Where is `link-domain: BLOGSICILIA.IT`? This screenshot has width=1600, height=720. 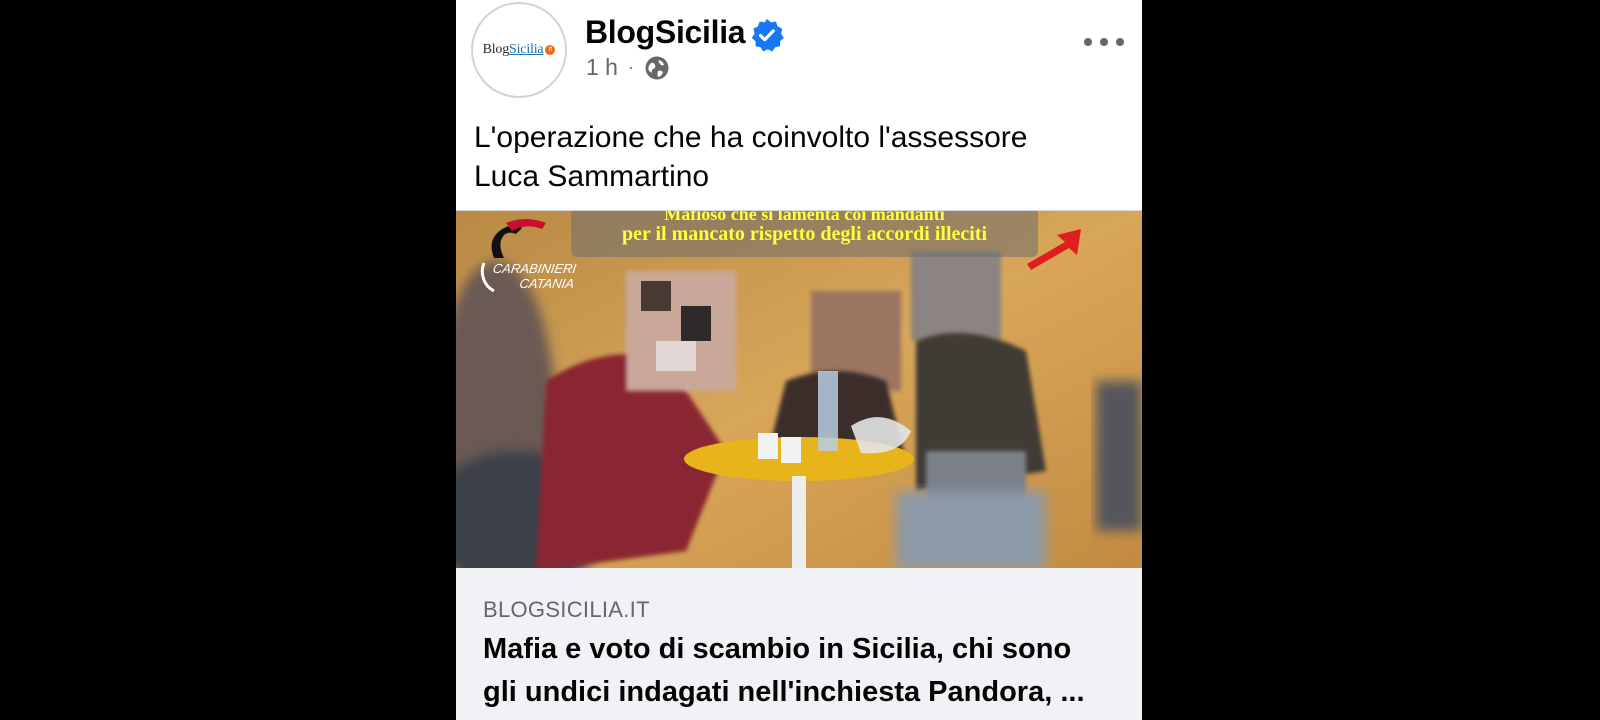 link-domain: BLOGSICILIA.IT is located at coordinates (566, 609).